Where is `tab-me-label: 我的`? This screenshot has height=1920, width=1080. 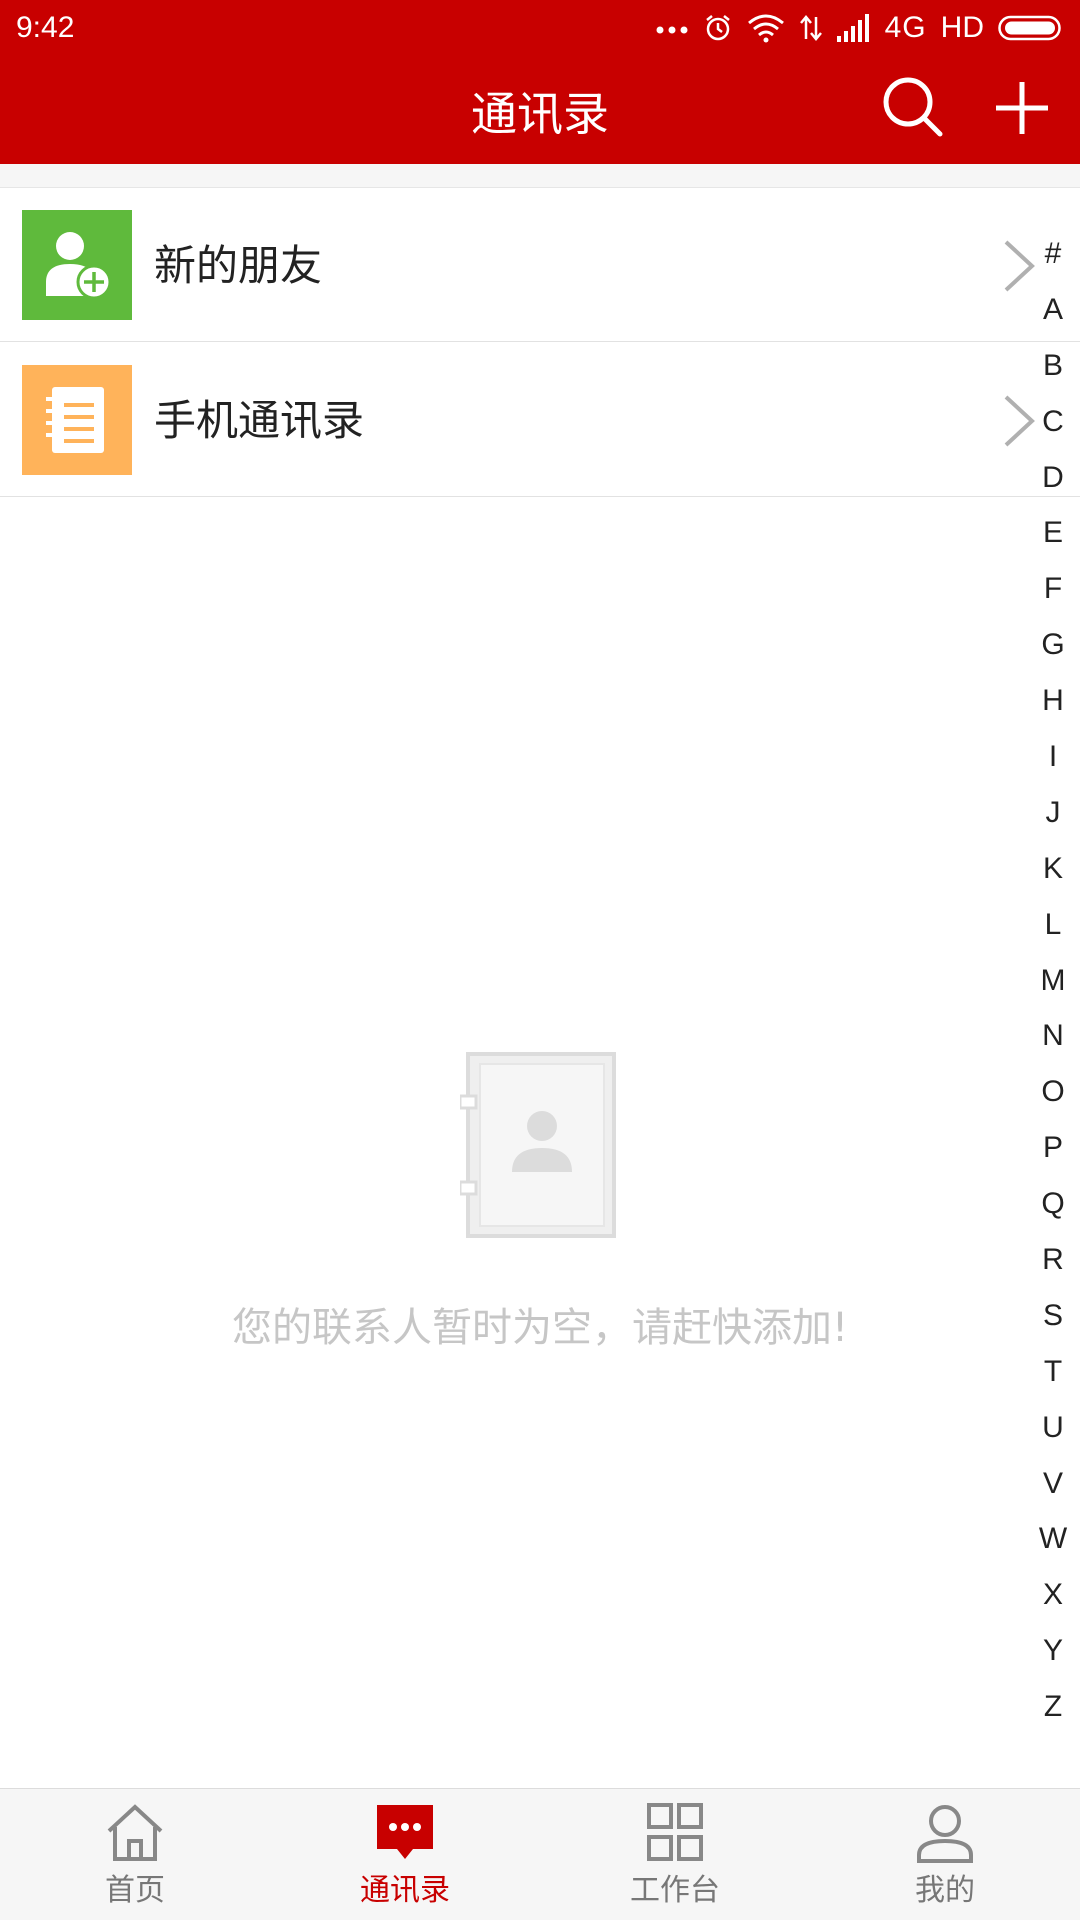
tab-me-label: 我的 is located at coordinates (945, 1890).